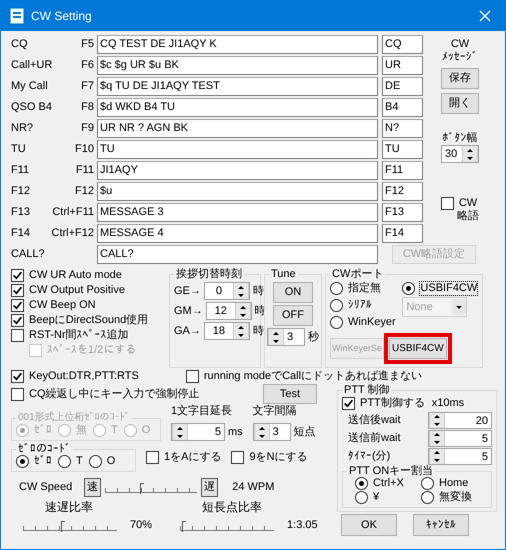  Describe the element at coordinates (81, 430) in the screenshot. I see `radio-label: 無` at that location.